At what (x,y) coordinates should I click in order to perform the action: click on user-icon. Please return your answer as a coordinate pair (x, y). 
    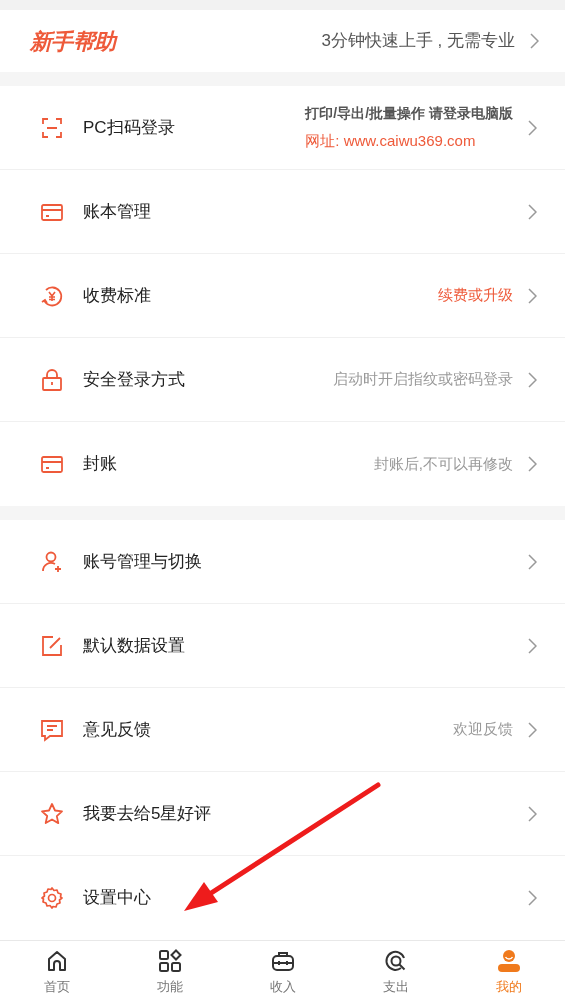
    Looking at the image, I should click on (508, 960).